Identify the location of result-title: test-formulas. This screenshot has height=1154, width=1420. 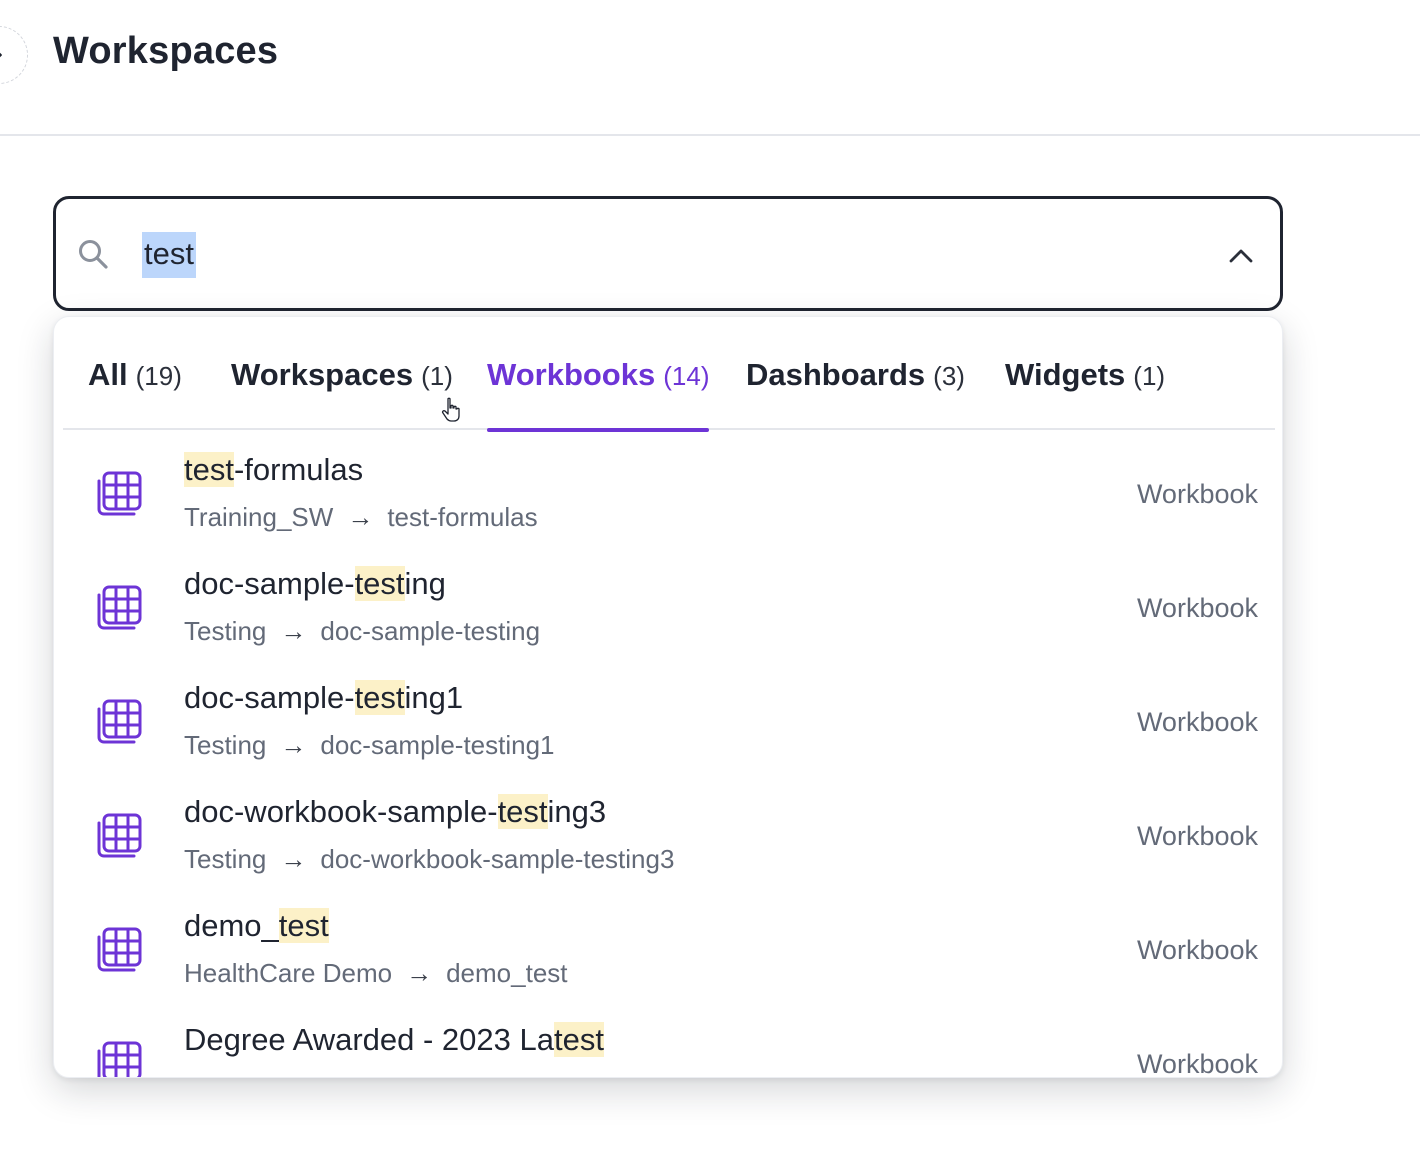
(274, 469).